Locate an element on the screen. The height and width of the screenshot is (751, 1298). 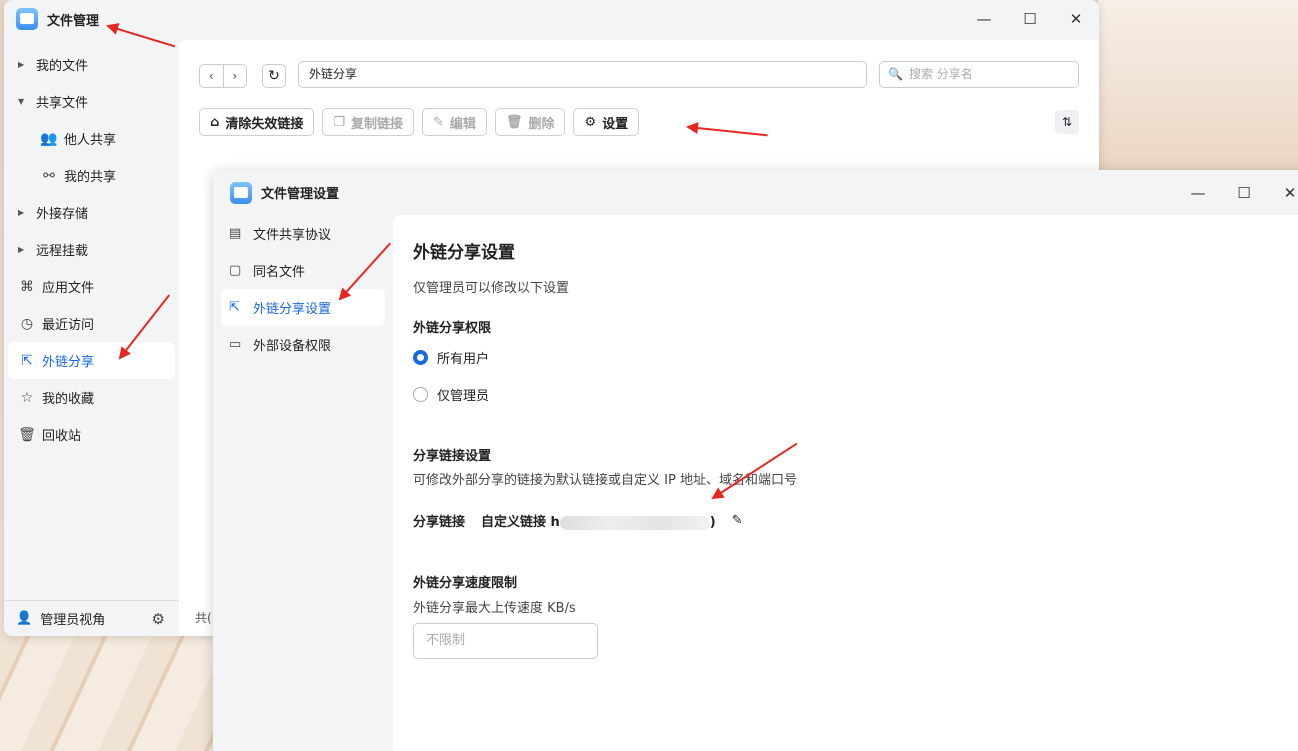
sidebar-item-recent: ◷ 最近访问 is located at coordinates (91, 323).